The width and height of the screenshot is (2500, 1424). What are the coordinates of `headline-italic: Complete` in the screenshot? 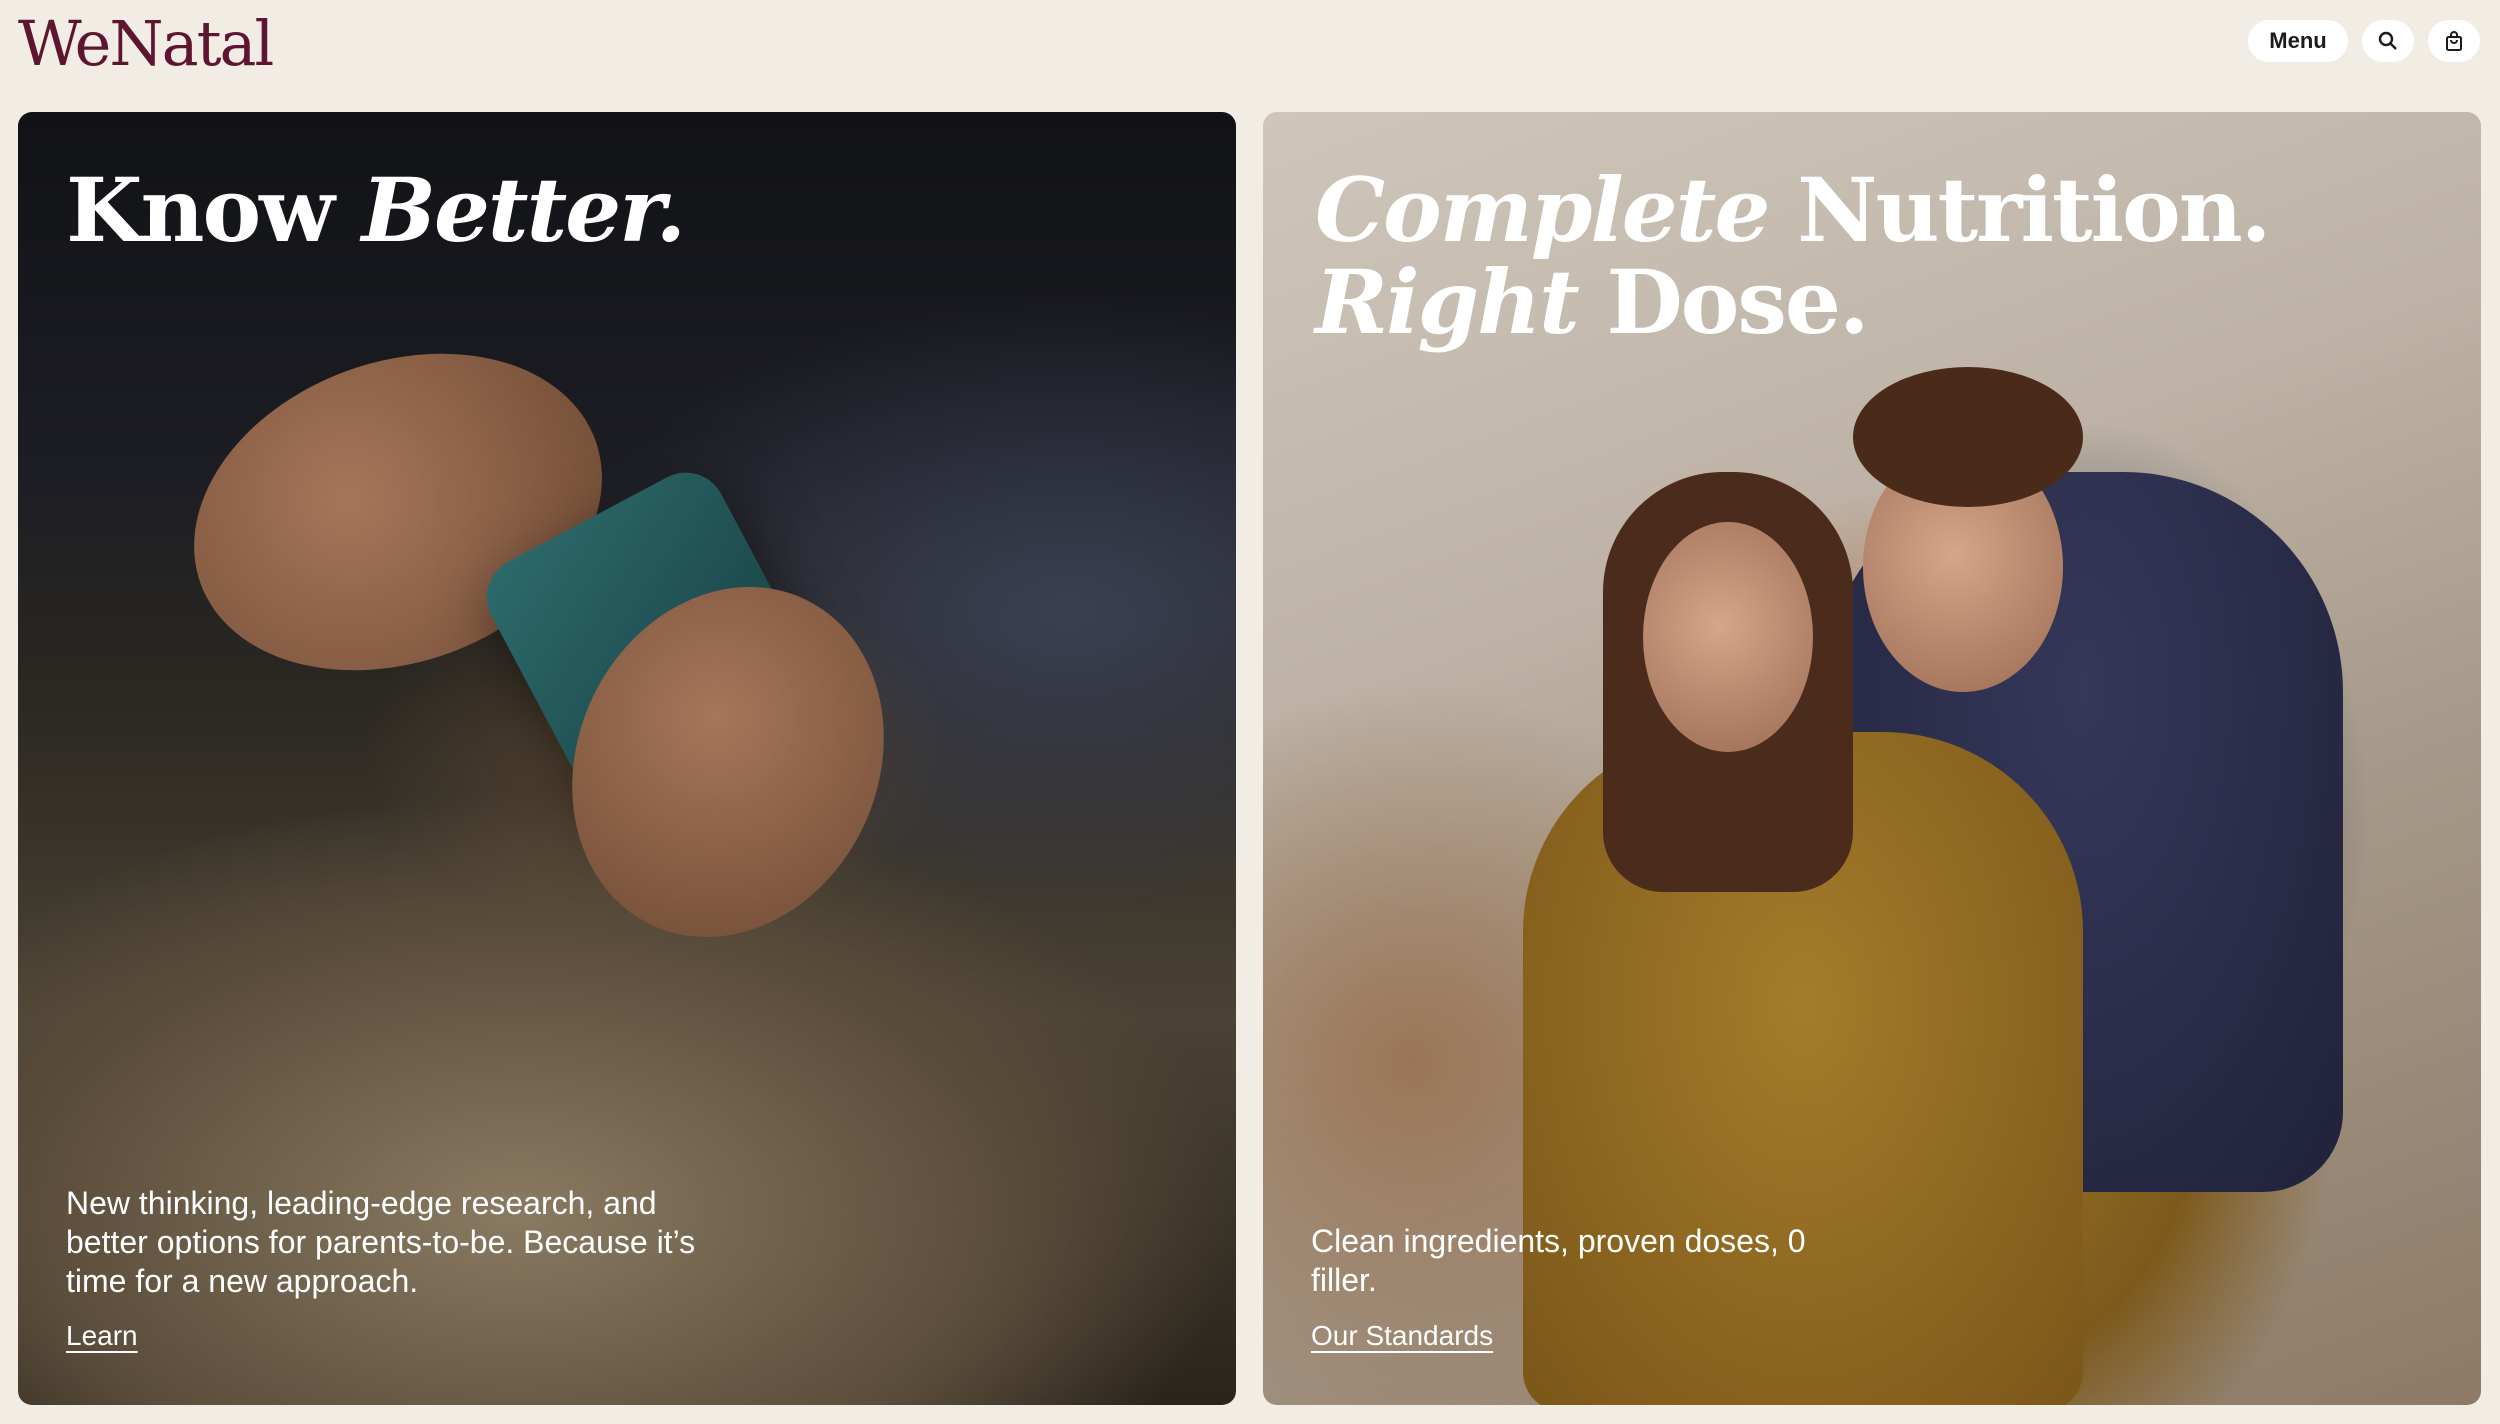 It's located at (1542, 210).